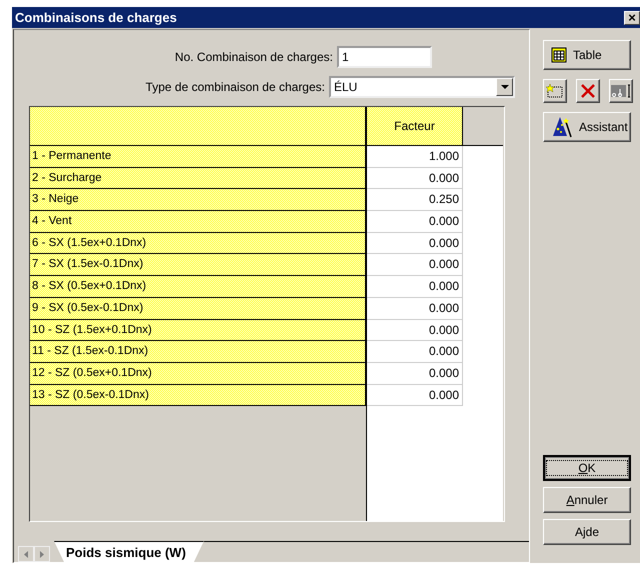 Image resolution: width=640 pixels, height=566 pixels. I want to click on caret-icon, so click(504, 87).